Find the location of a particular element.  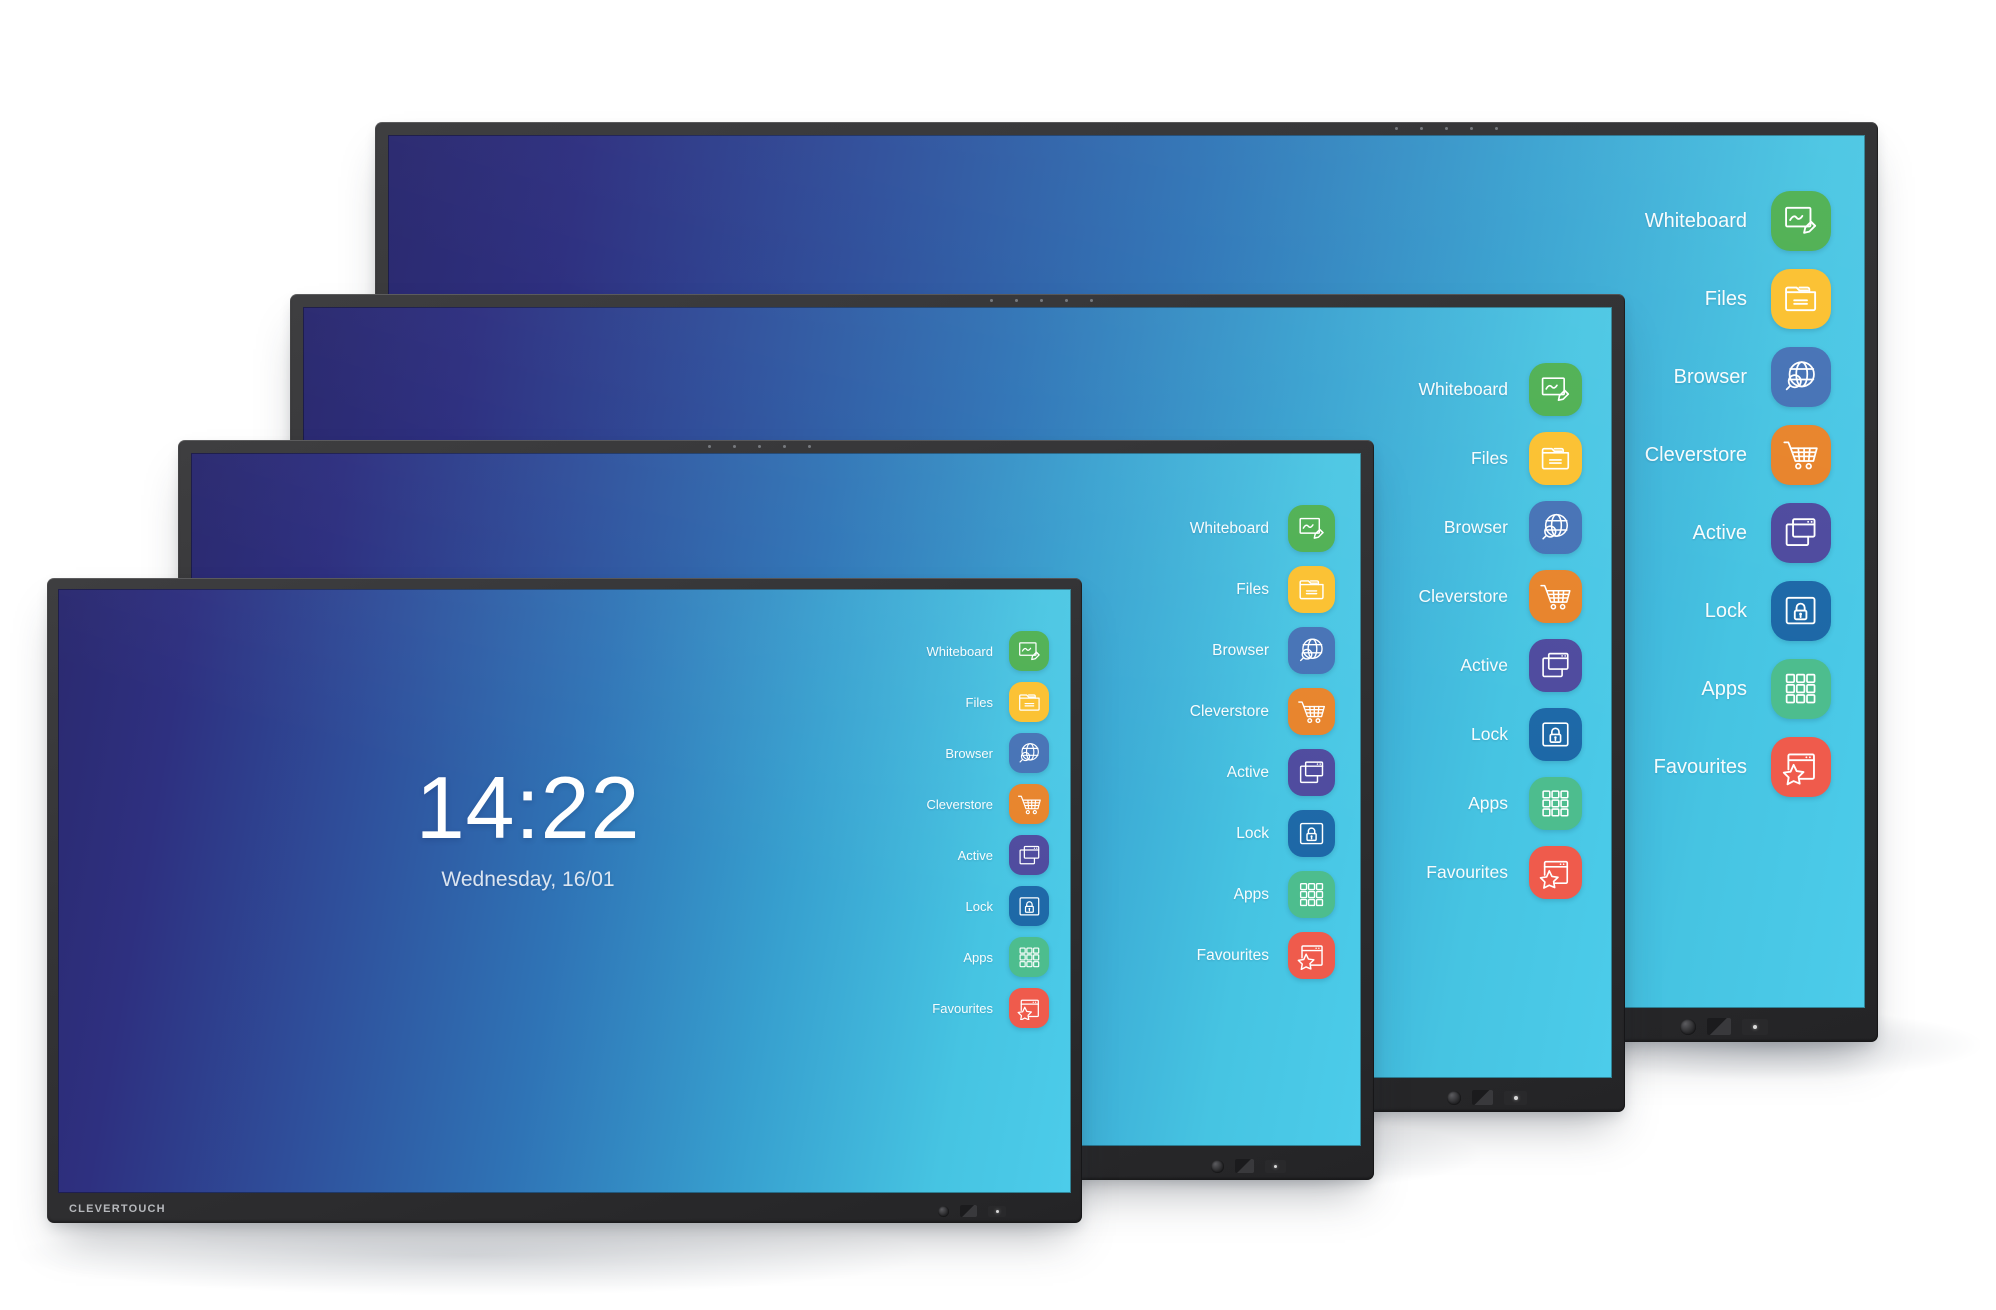

floor-shadow-left is located at coordinates (470, 1255).